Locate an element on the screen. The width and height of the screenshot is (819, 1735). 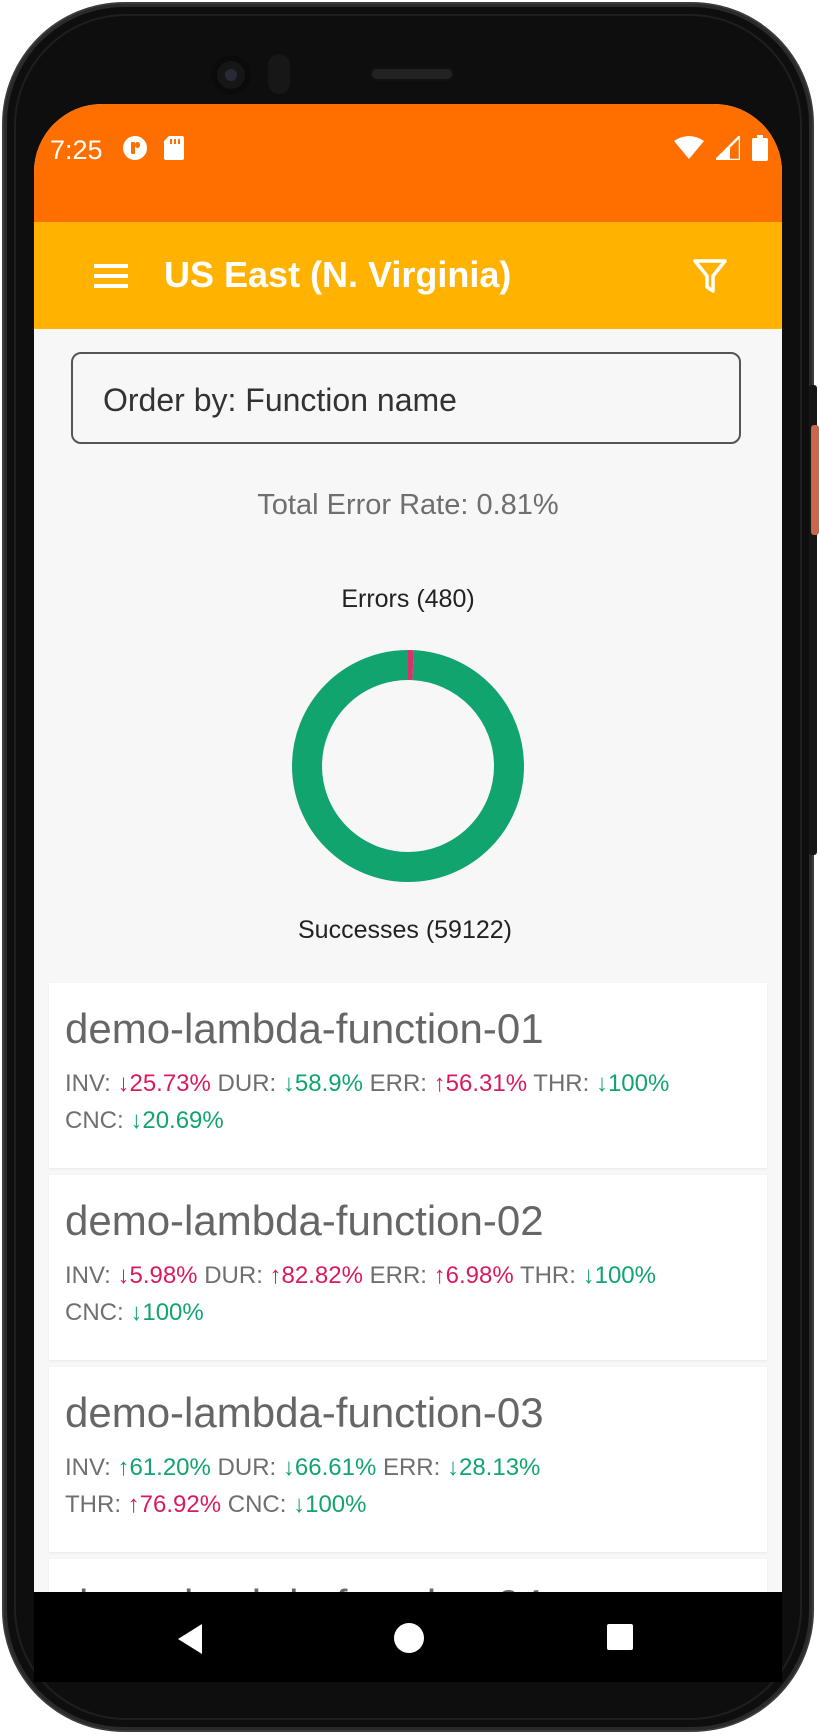
function-name: demo-lambda-function-01 is located at coordinates (304, 1028).